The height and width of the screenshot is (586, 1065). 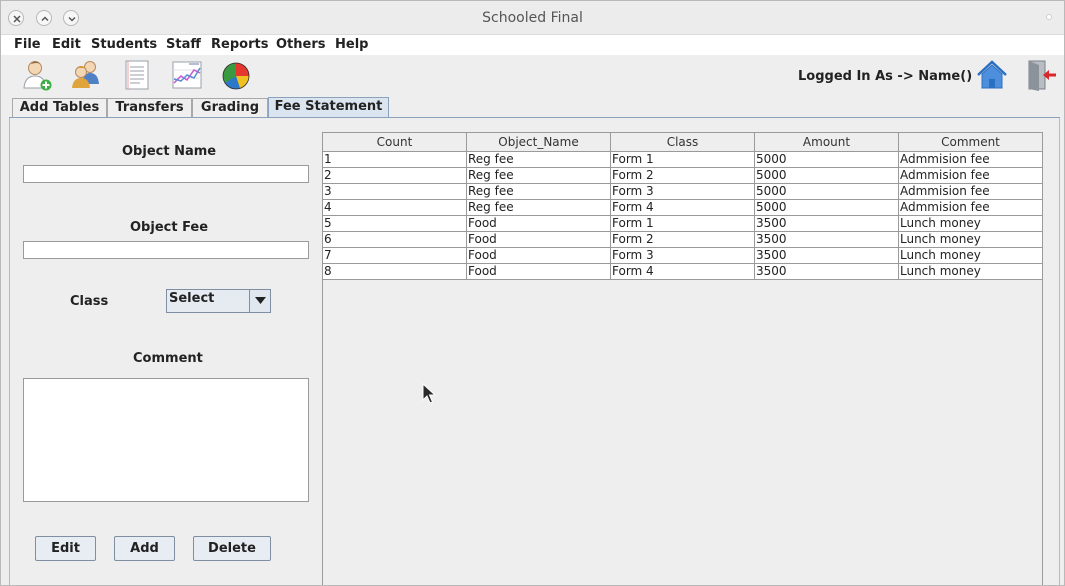 What do you see at coordinates (395, 272) in the screenshot?
I see `cell-count: 8` at bounding box center [395, 272].